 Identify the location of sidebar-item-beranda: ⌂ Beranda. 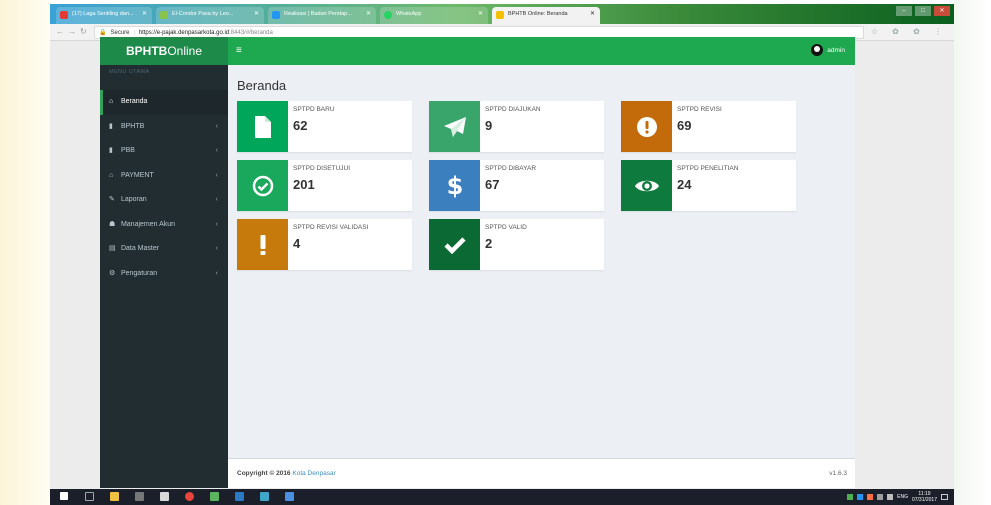
(164, 102).